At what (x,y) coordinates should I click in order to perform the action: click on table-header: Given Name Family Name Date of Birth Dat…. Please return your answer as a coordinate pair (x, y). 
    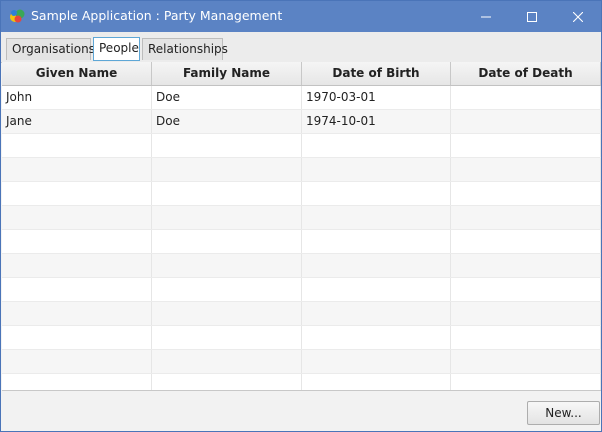
    Looking at the image, I should click on (301, 74).